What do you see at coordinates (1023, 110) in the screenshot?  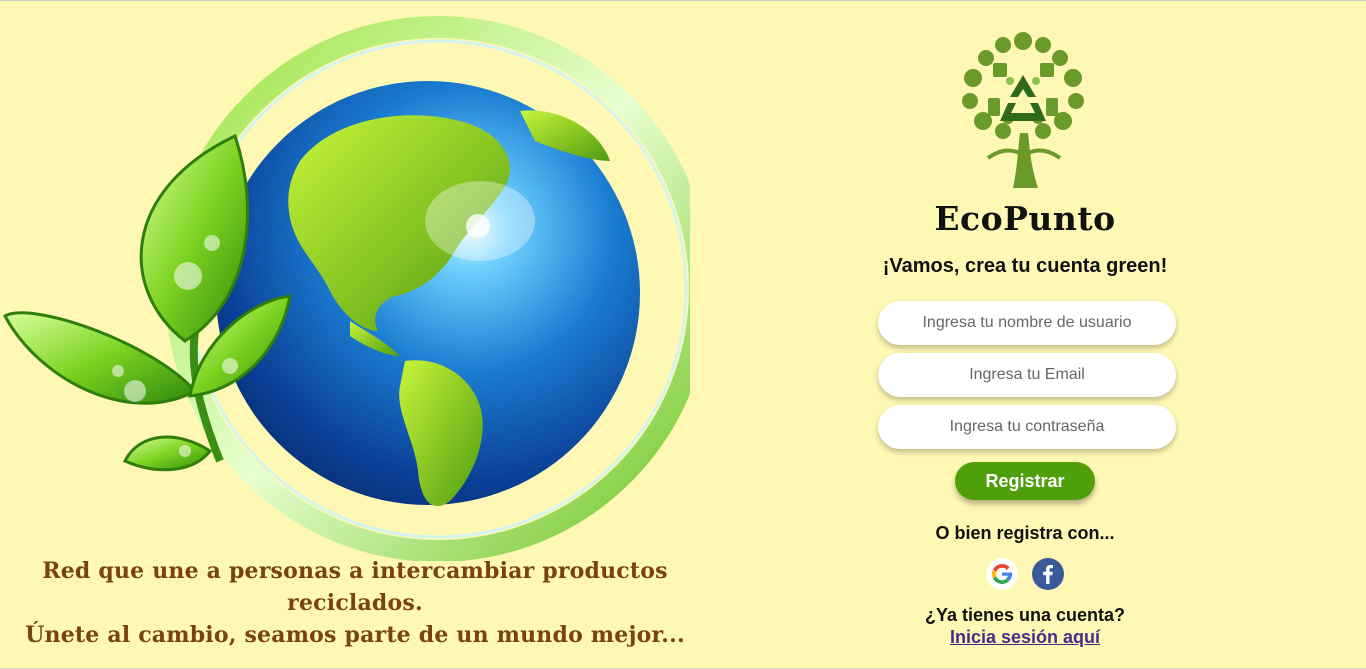 I see `eco-tree-icon` at bounding box center [1023, 110].